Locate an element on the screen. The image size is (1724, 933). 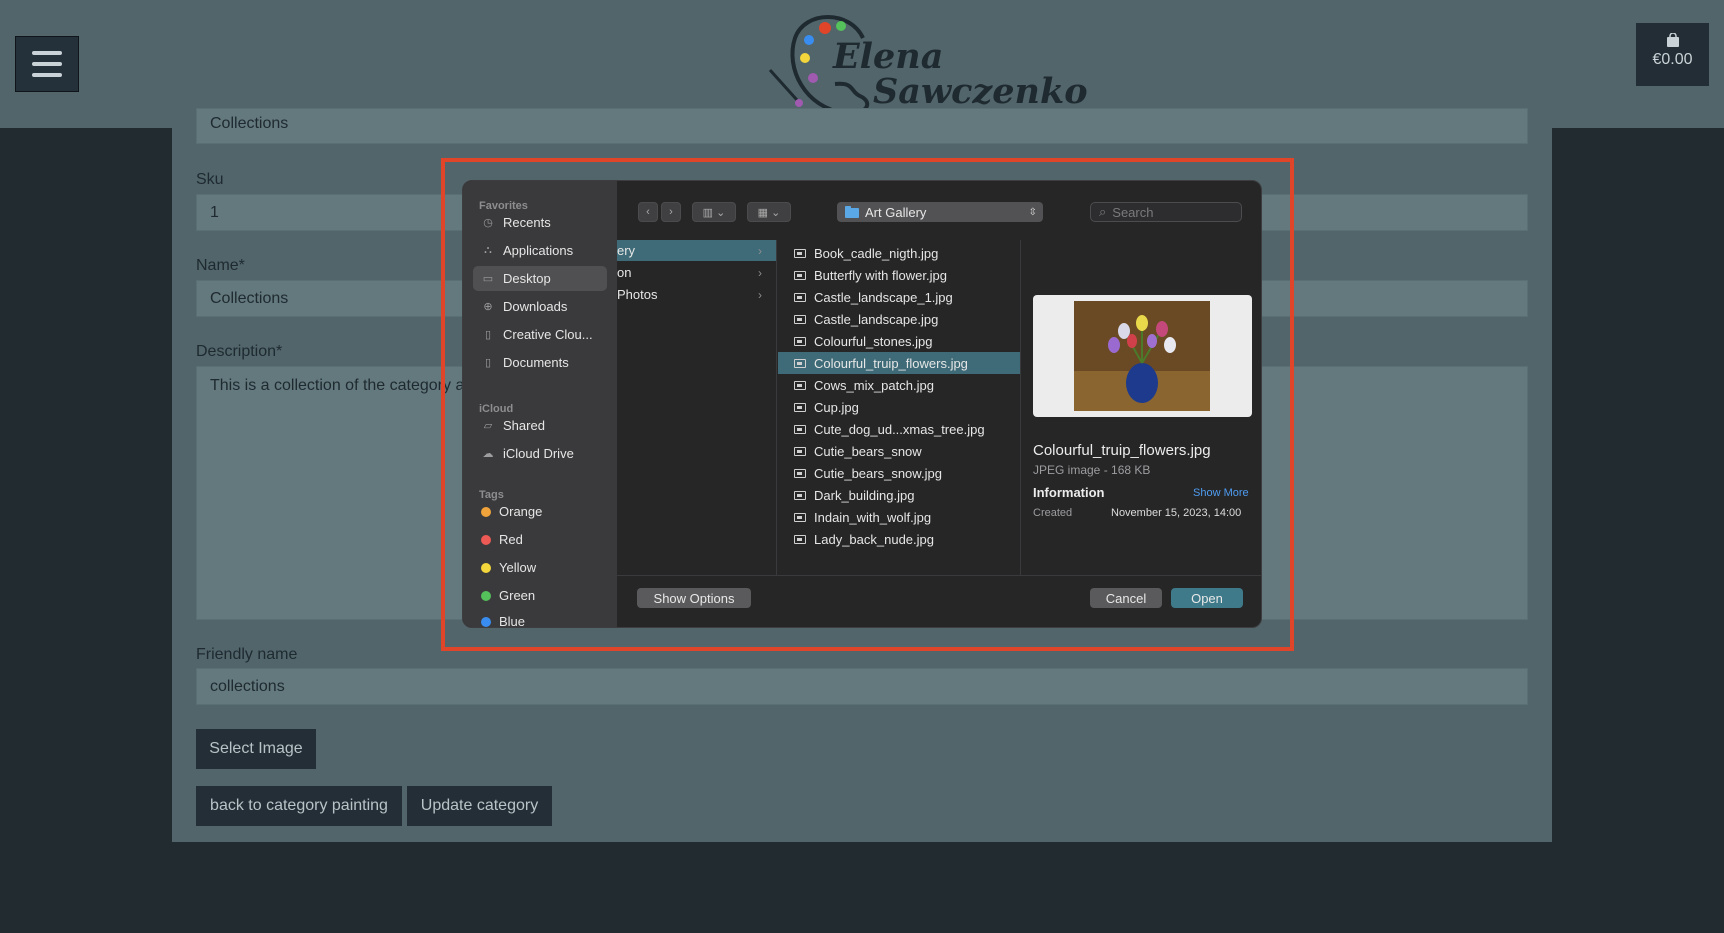
sidebar-tag-green: Green is located at coordinates (540, 595).